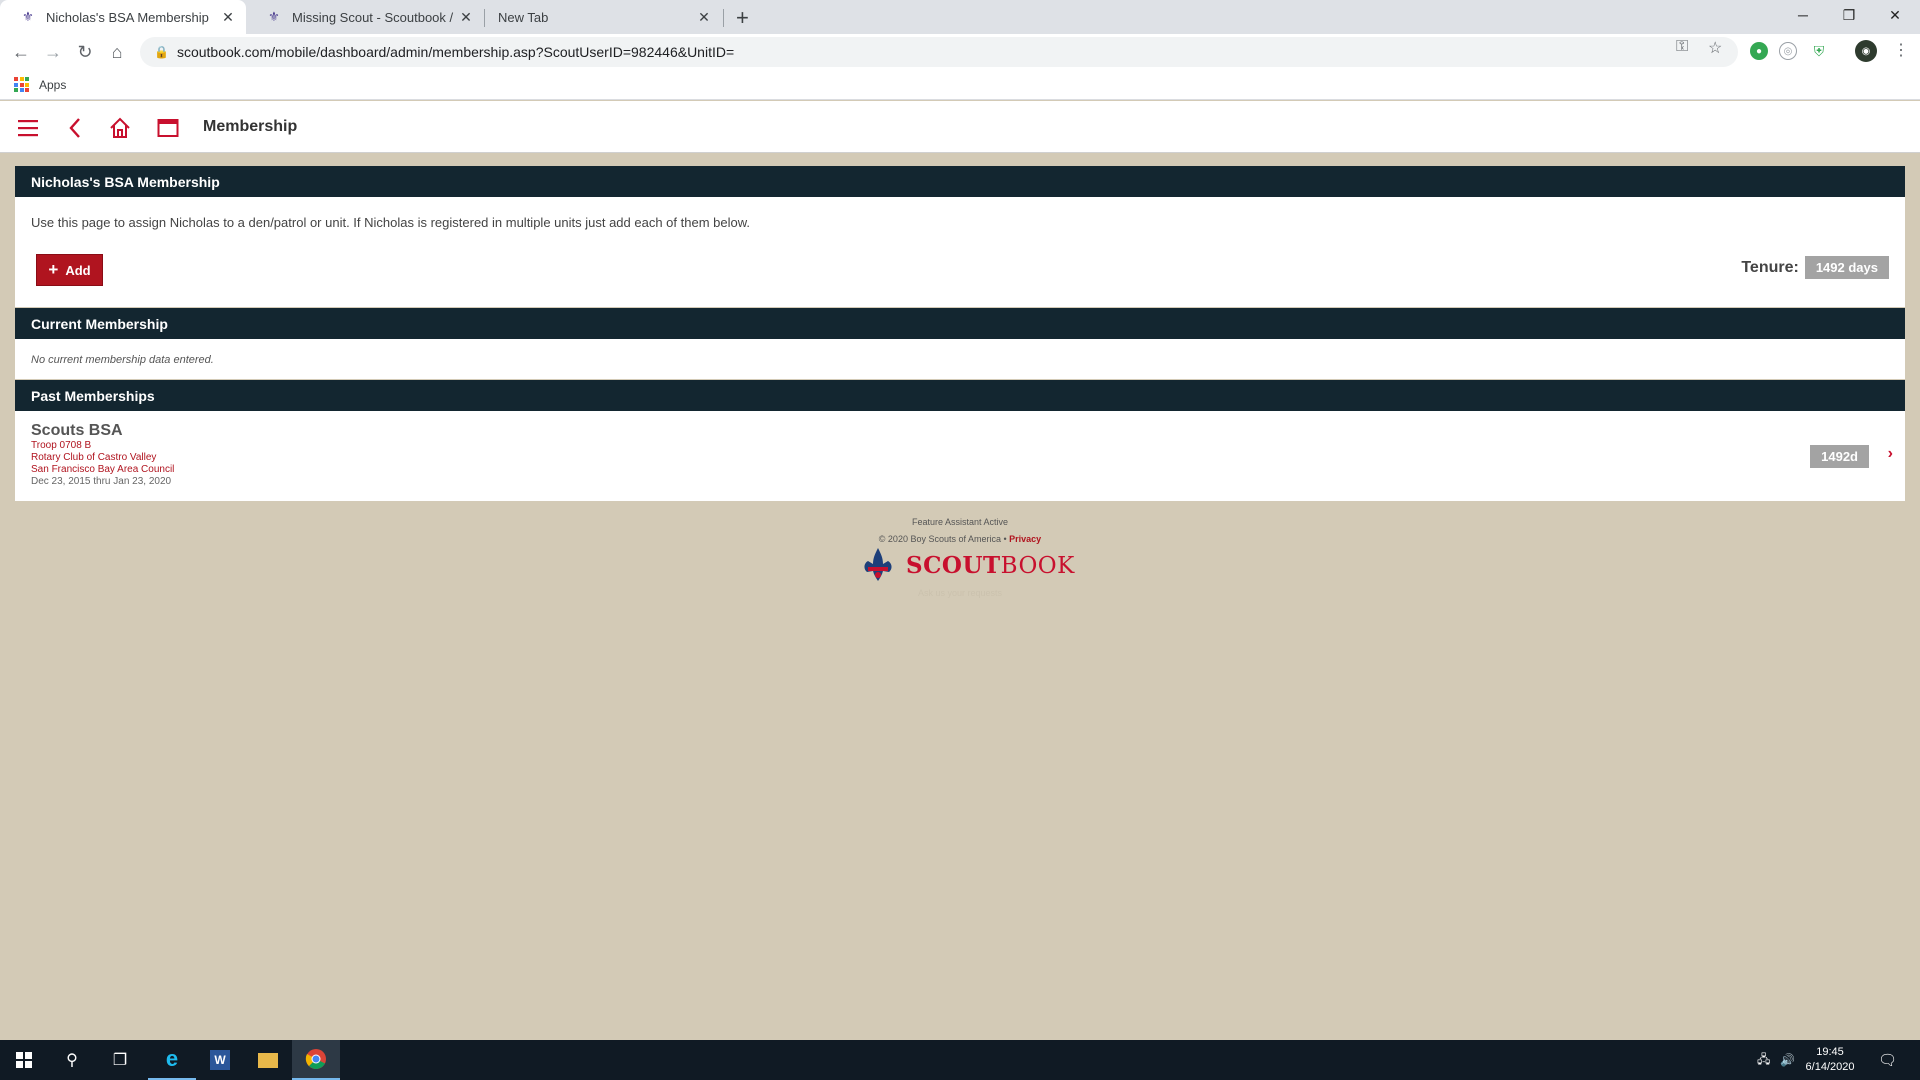 The height and width of the screenshot is (1080, 1920). I want to click on tab-new: New Tab ✕, so click(603, 17).